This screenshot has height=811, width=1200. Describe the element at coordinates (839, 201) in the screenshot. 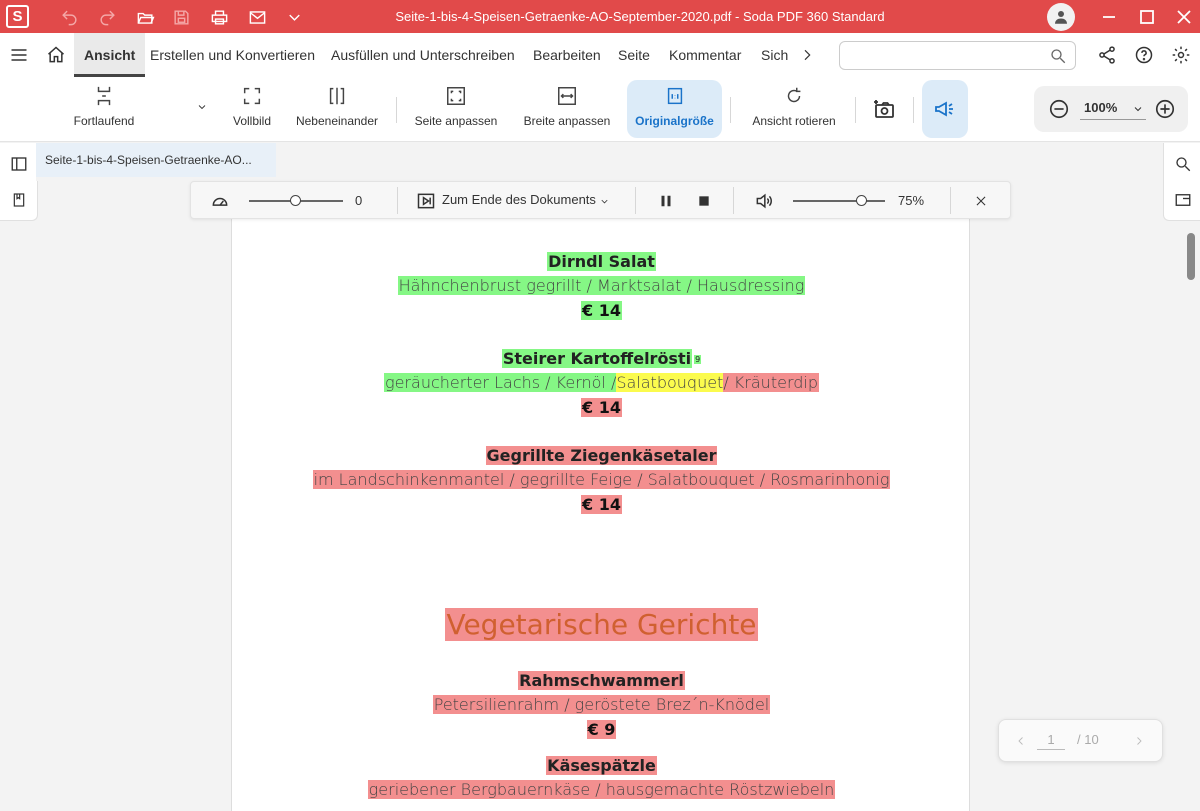

I see `volume-slider-track` at that location.